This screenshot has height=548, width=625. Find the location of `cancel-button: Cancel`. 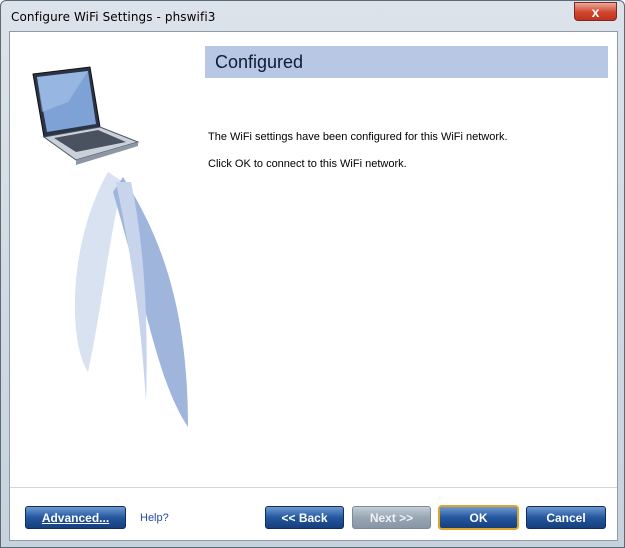

cancel-button: Cancel is located at coordinates (566, 517).